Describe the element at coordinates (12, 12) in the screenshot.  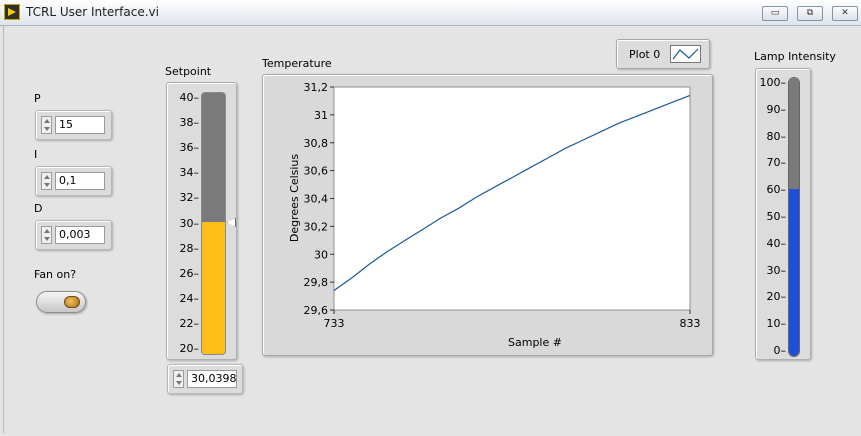
I see `labview-vi-icon` at that location.